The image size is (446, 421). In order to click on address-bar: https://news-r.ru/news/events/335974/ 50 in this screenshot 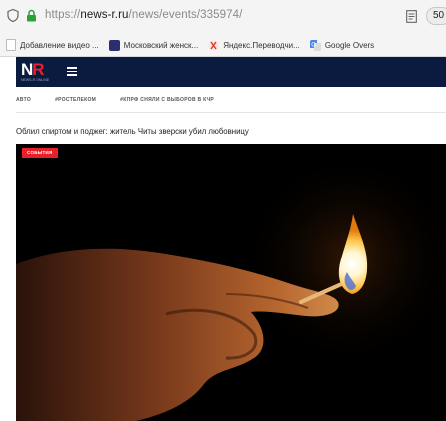, I will do `click(223, 16)`.